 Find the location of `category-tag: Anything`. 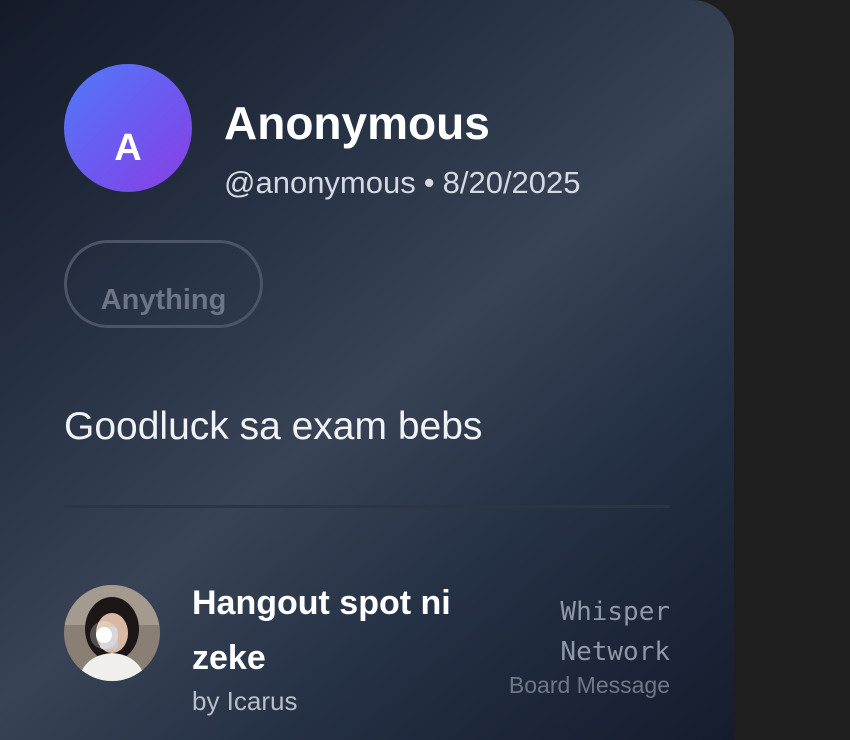

category-tag: Anything is located at coordinates (163, 284).